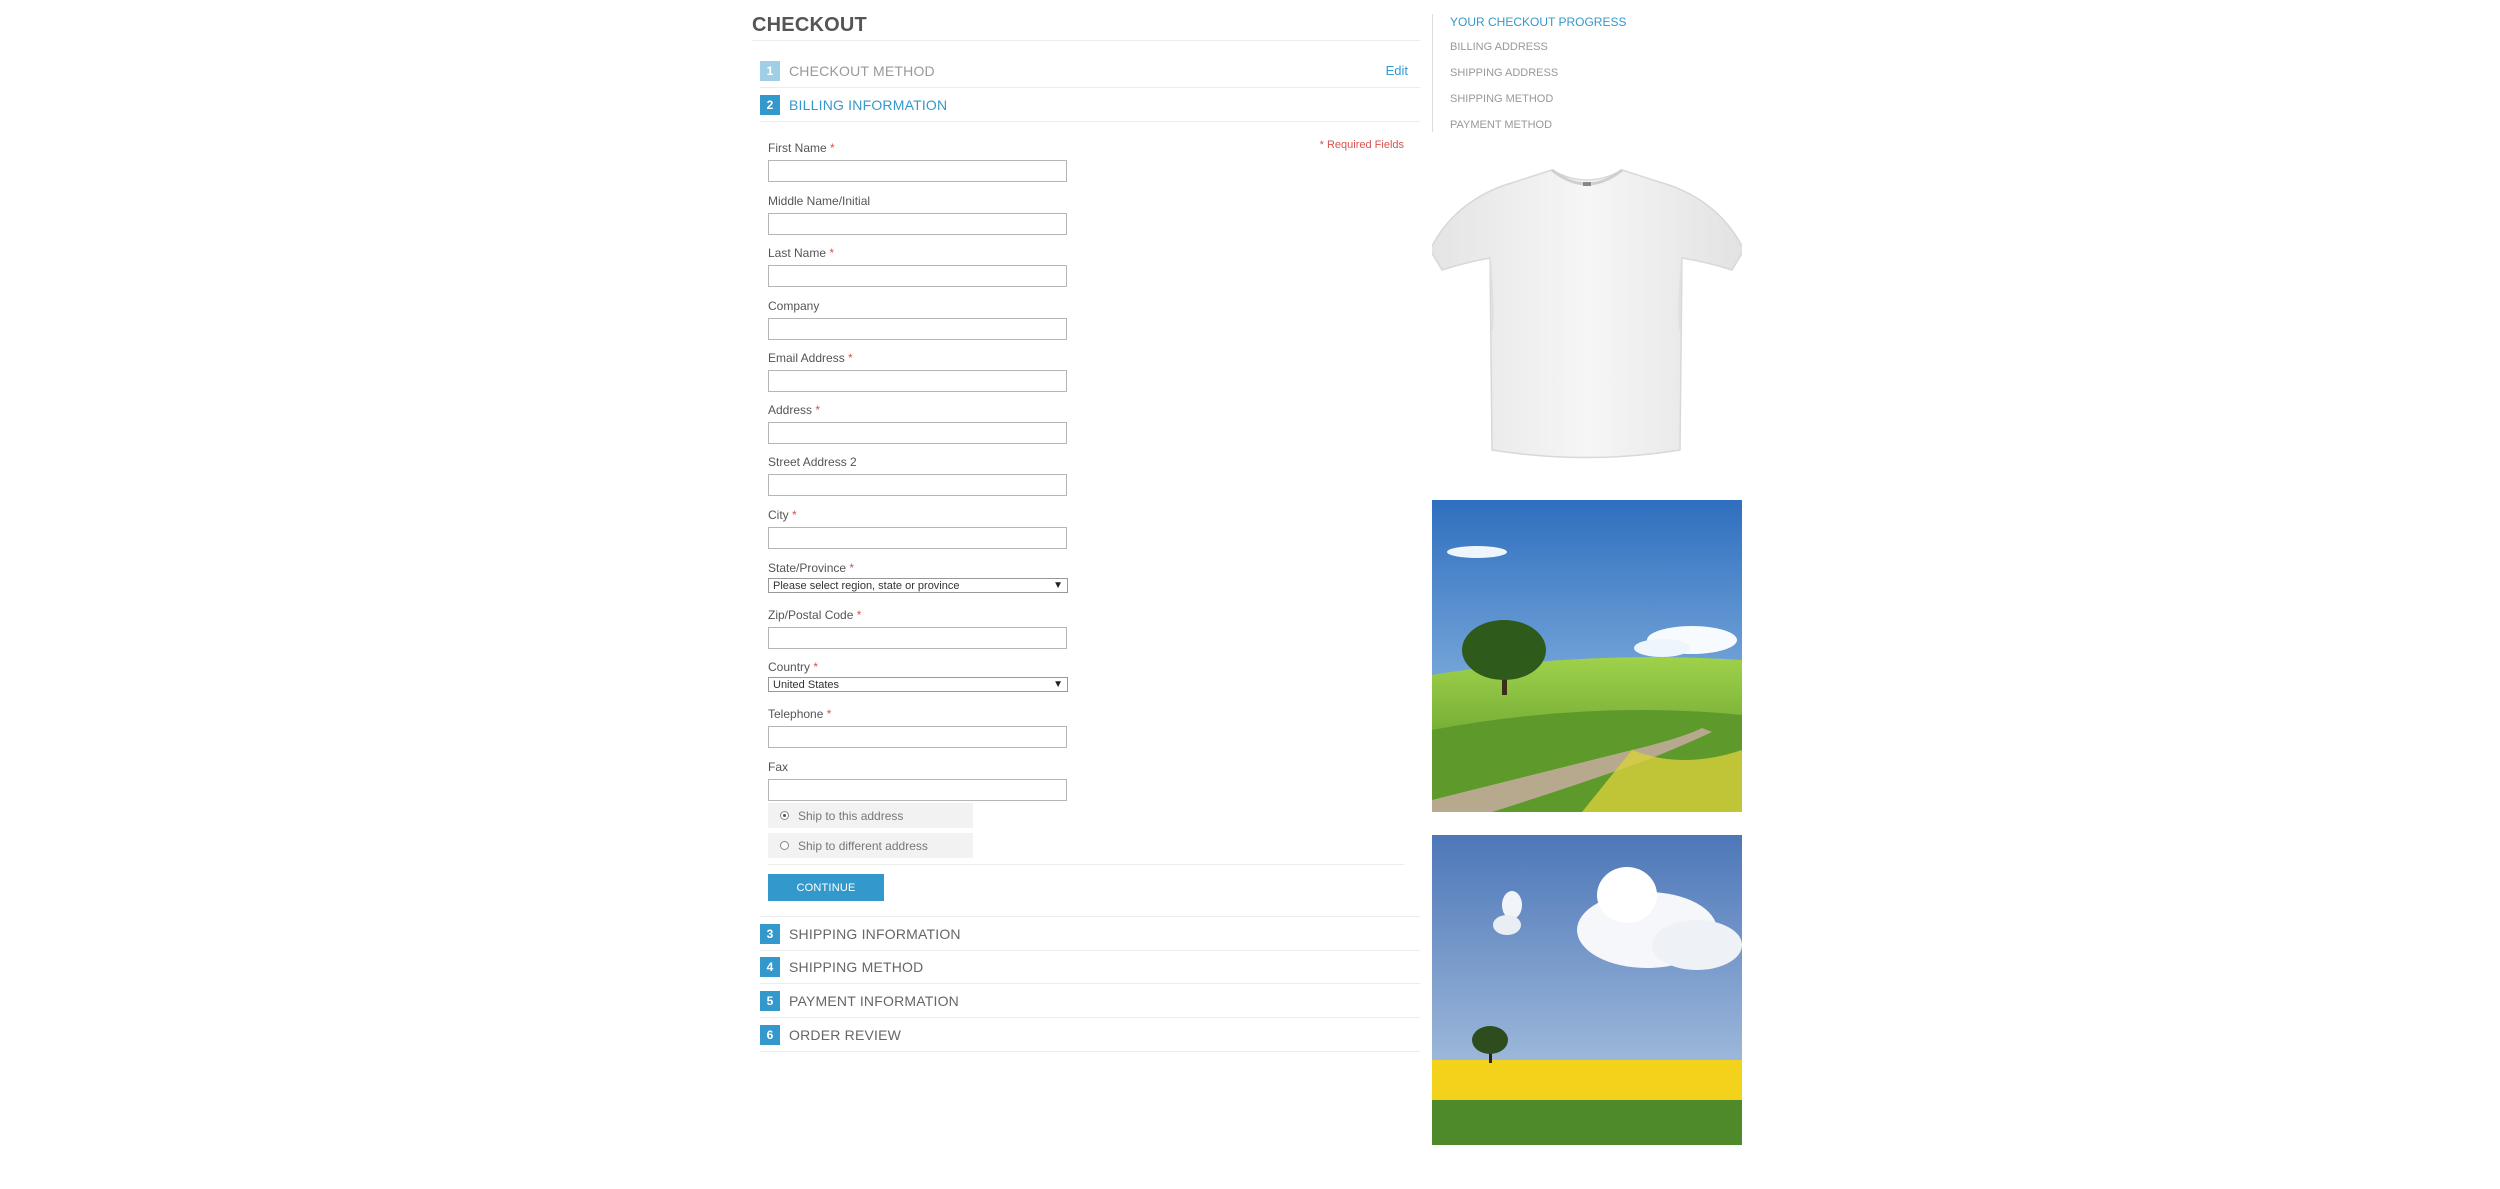 This screenshot has width=2500, height=1189. I want to click on street-address-2-label: Street Address 2, so click(812, 462).